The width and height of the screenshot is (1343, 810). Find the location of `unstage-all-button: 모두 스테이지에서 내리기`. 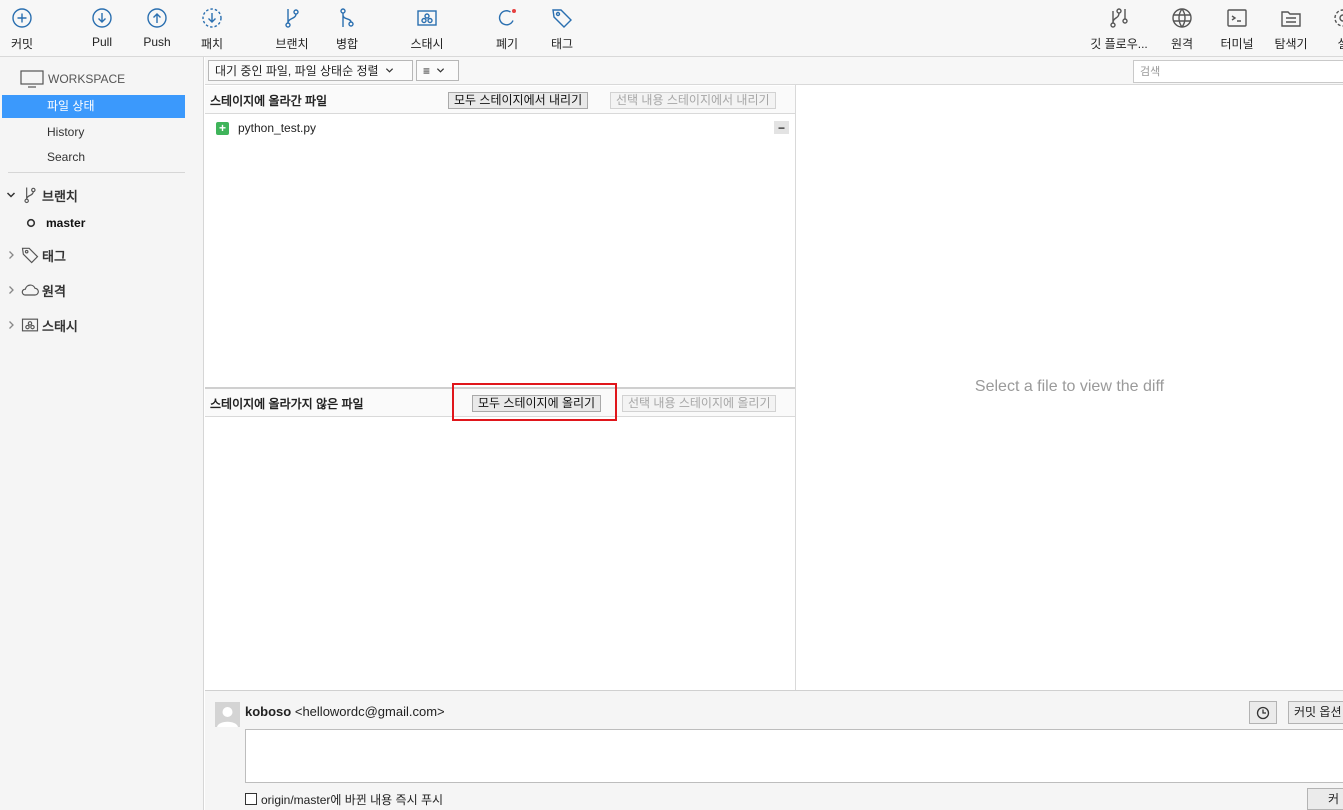

unstage-all-button: 모두 스테이지에서 내리기 is located at coordinates (518, 100).